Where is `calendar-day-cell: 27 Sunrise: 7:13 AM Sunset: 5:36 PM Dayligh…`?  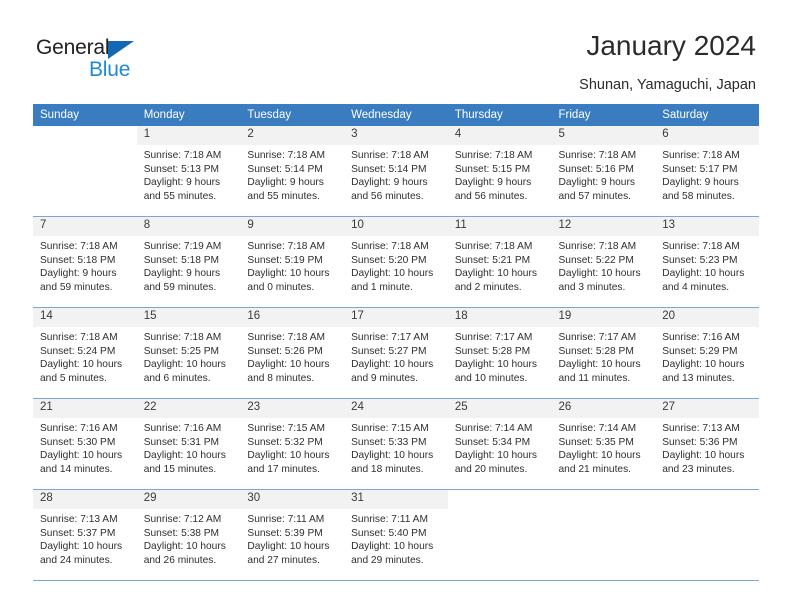
calendar-day-cell: 27 Sunrise: 7:13 AM Sunset: 5:36 PM Dayligh… is located at coordinates (707, 444).